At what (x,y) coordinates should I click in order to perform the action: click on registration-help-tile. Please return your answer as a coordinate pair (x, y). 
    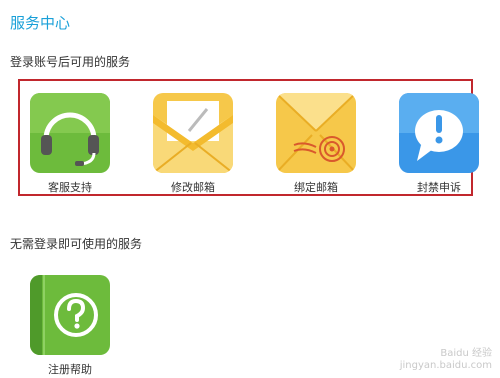
    Looking at the image, I should click on (70, 315).